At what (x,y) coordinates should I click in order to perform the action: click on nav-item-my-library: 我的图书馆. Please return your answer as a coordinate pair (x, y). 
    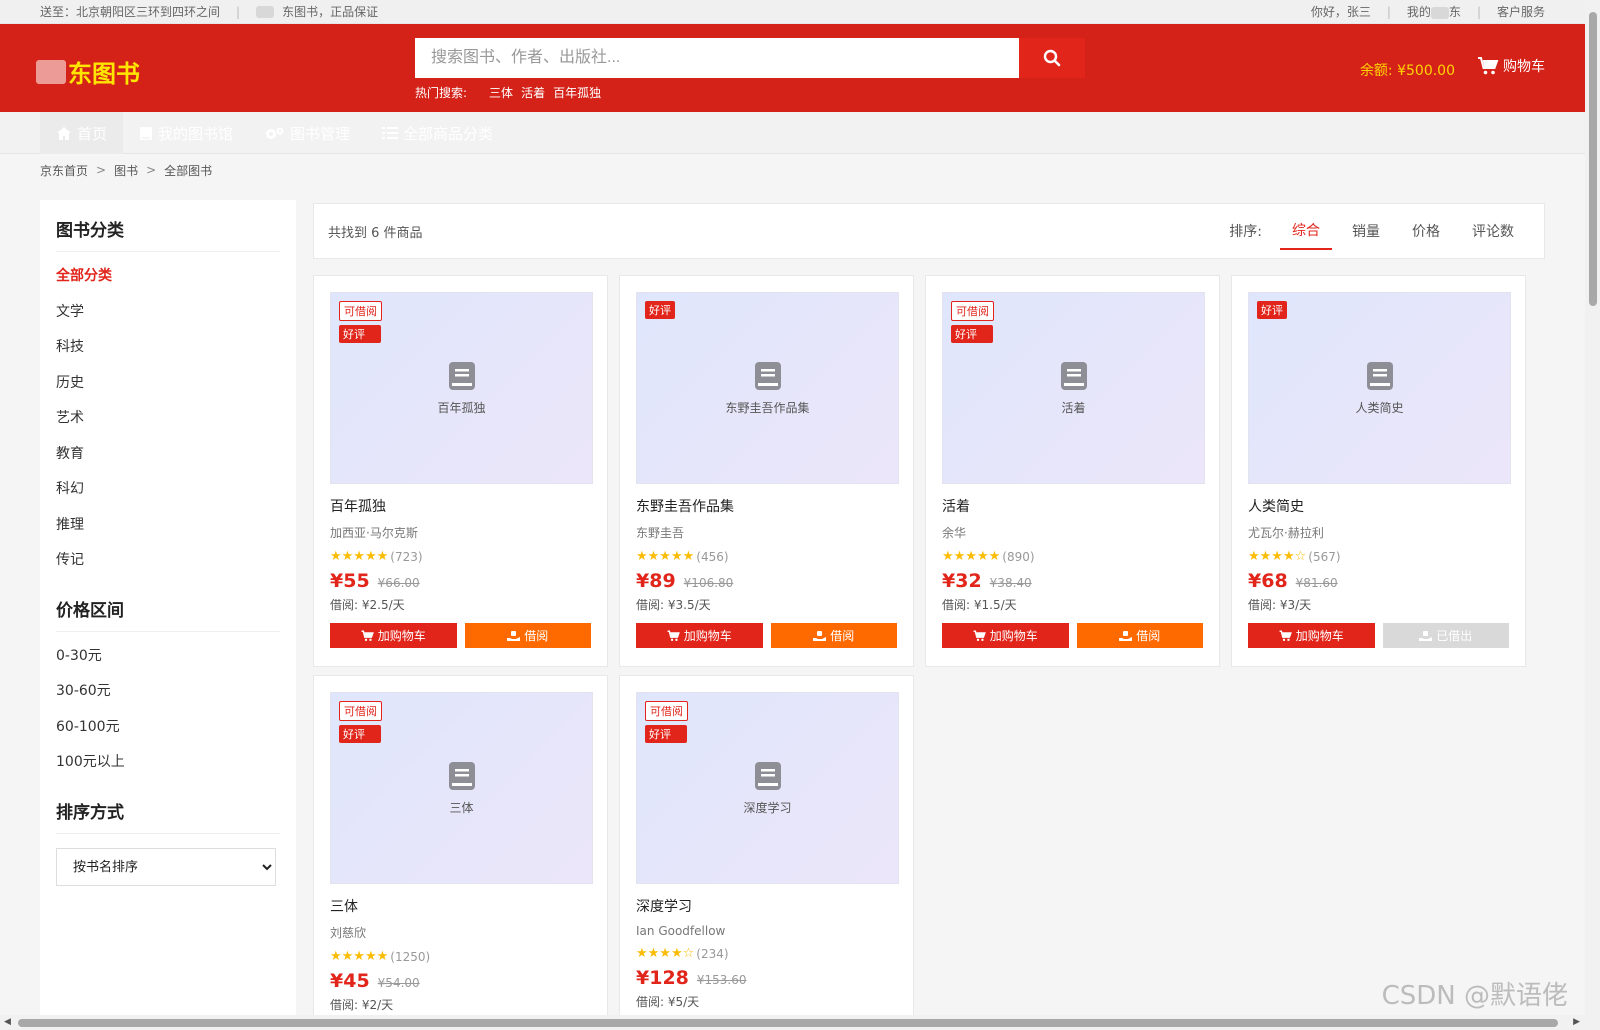
    Looking at the image, I should click on (186, 133).